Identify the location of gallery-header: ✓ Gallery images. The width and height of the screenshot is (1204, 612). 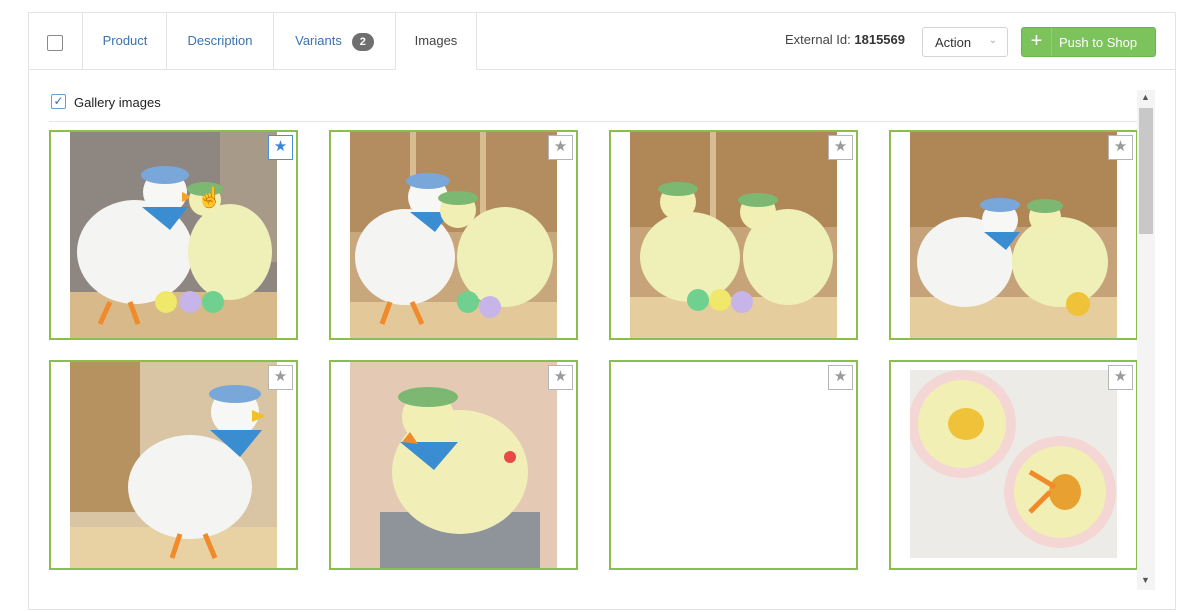
(594, 107).